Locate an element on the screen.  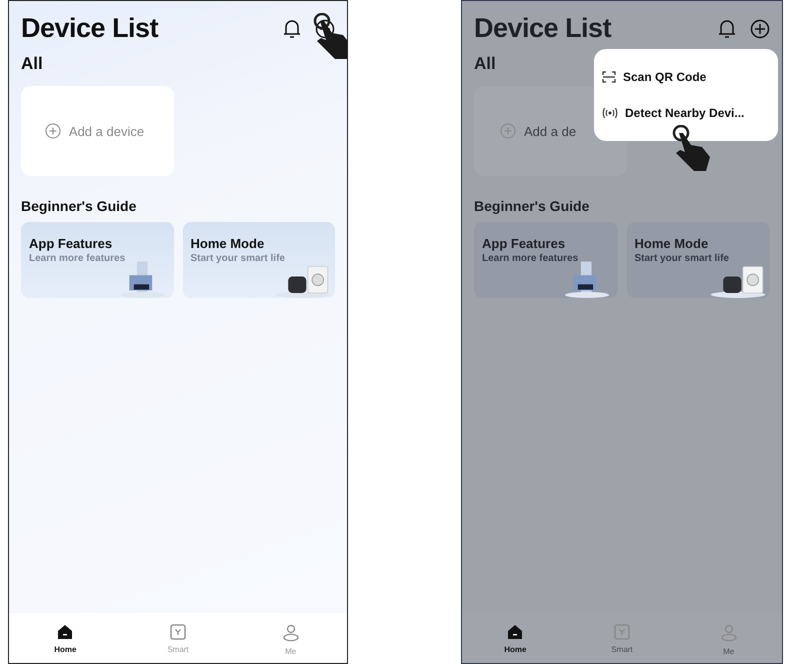
add-device-button: Add a device is located at coordinates (97, 131).